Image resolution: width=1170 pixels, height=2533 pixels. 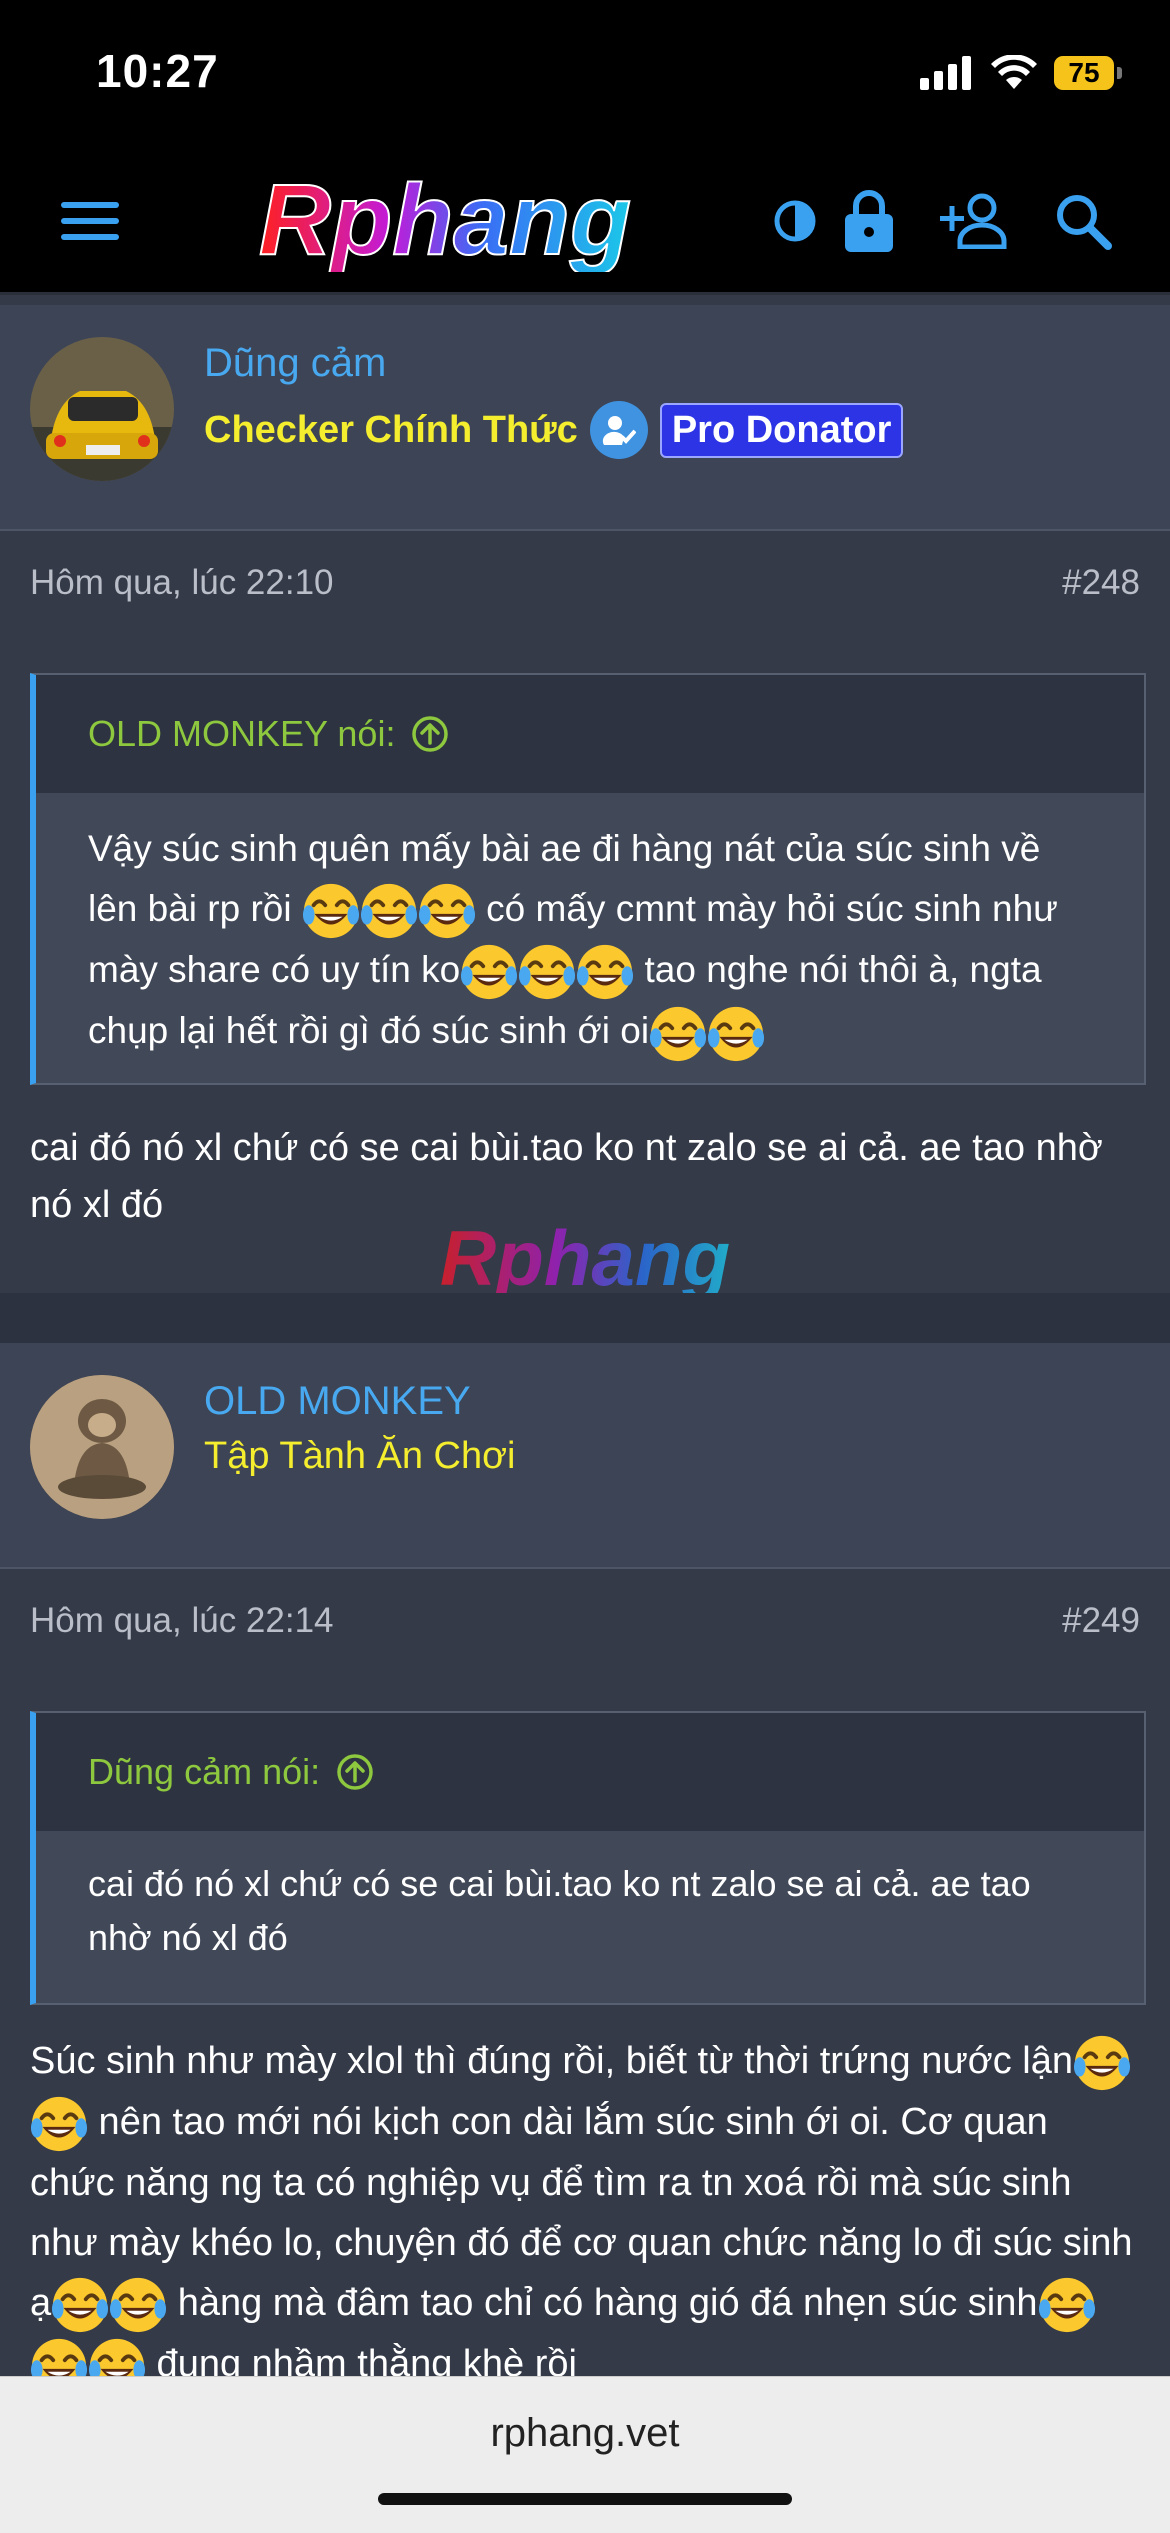 I want to click on post-header: OLD MONKEY Tập Tành Ăn Chơi, so click(x=585, y=1456).